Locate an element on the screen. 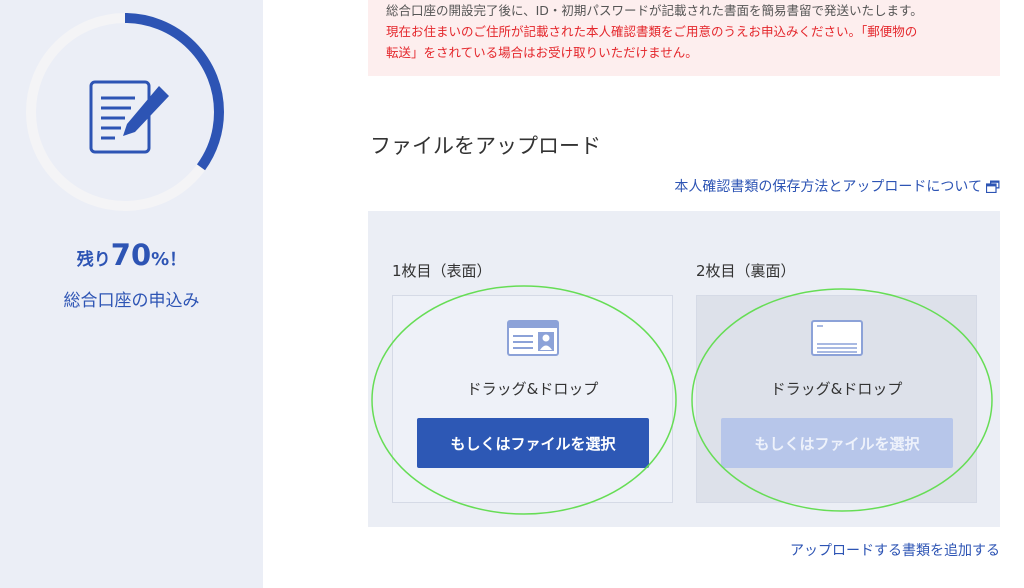 Image resolution: width=1024 pixels, height=588 pixels. upload-help-link-text: 本人確認書類の保存方法とアップロードについて is located at coordinates (828, 187).